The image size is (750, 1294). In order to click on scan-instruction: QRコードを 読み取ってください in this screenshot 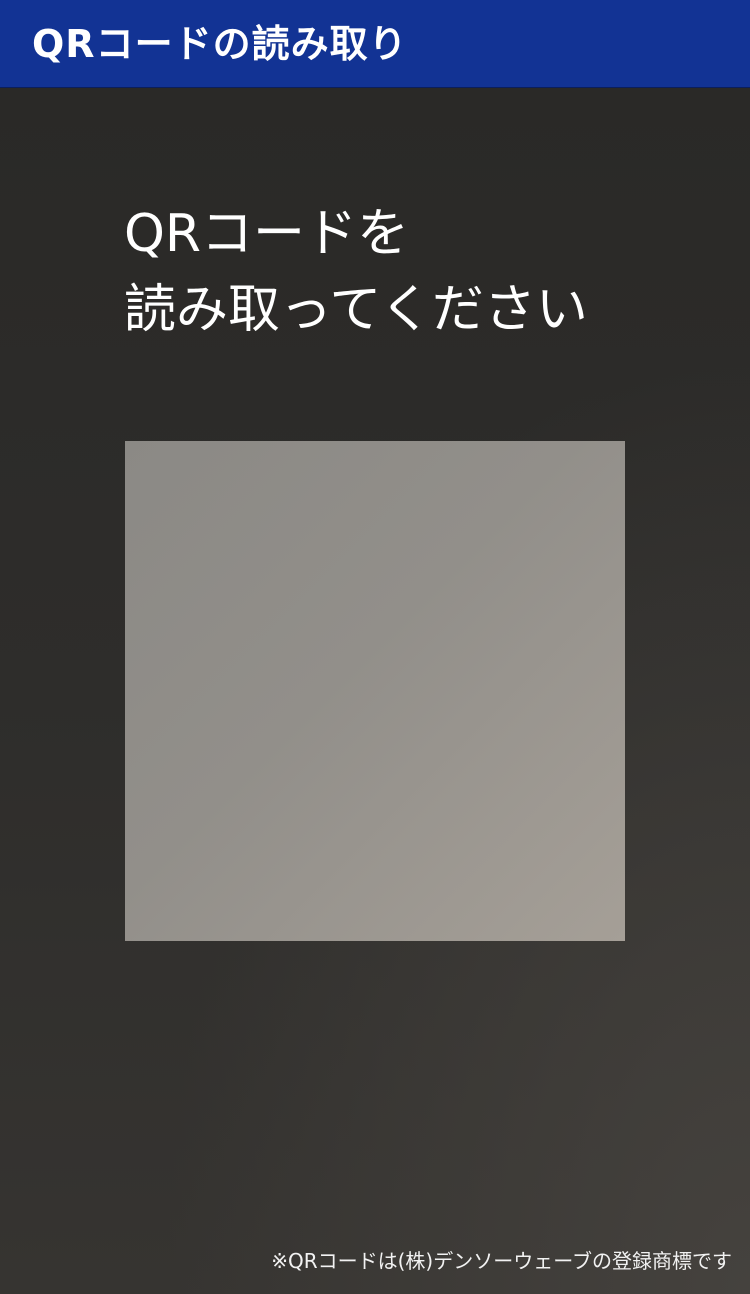, I will do `click(404, 272)`.